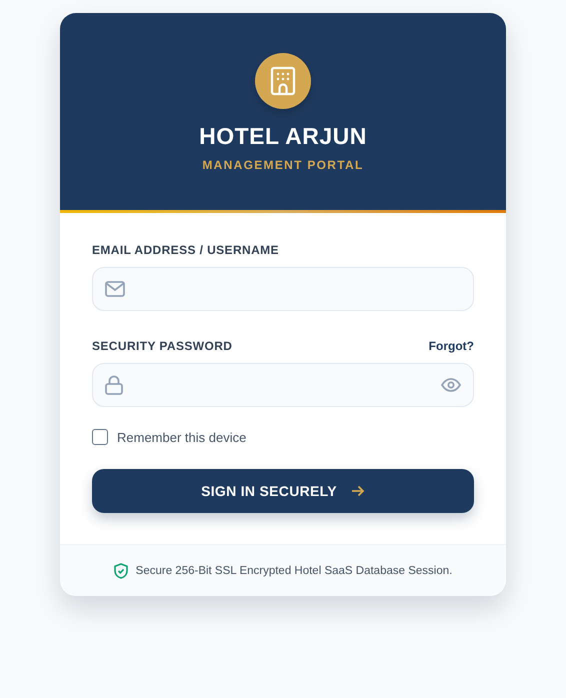 This screenshot has width=566, height=698. I want to click on sign-in-button: SIGN IN SECURELY, so click(283, 491).